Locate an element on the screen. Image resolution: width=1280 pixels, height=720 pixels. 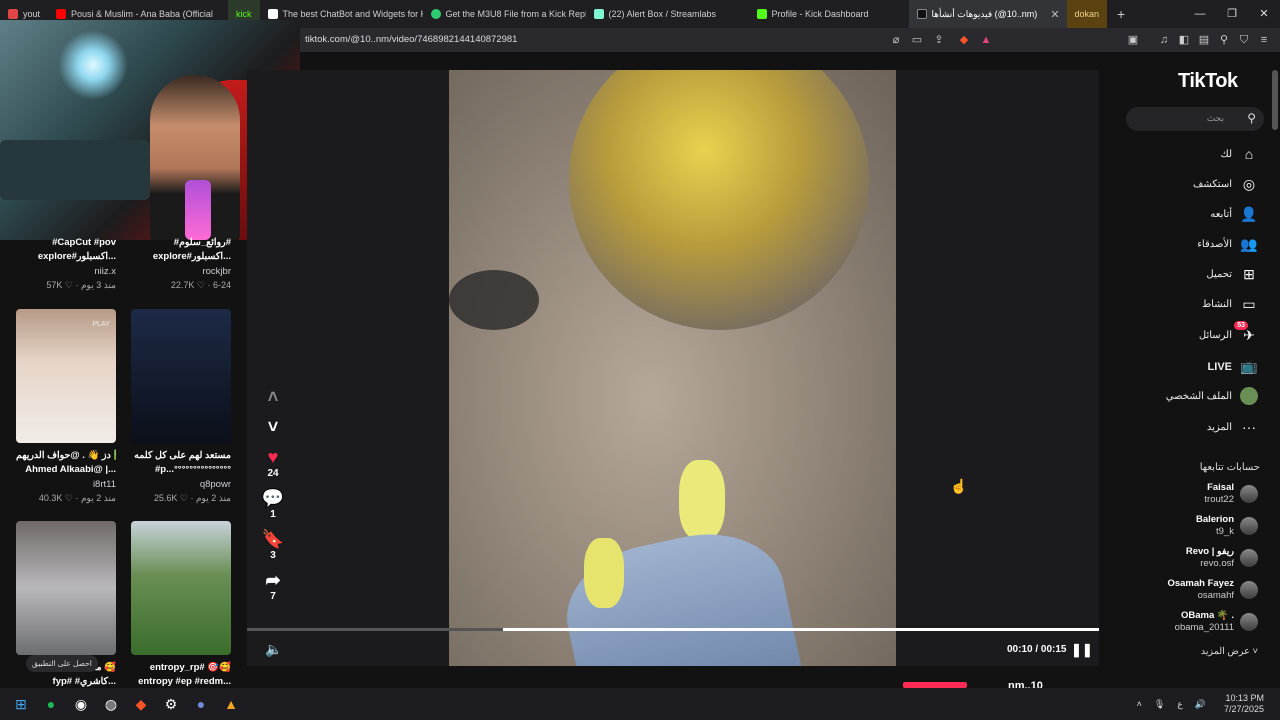
nav-item-friends: الأصدقاء 👥 is located at coordinates (1195, 245).